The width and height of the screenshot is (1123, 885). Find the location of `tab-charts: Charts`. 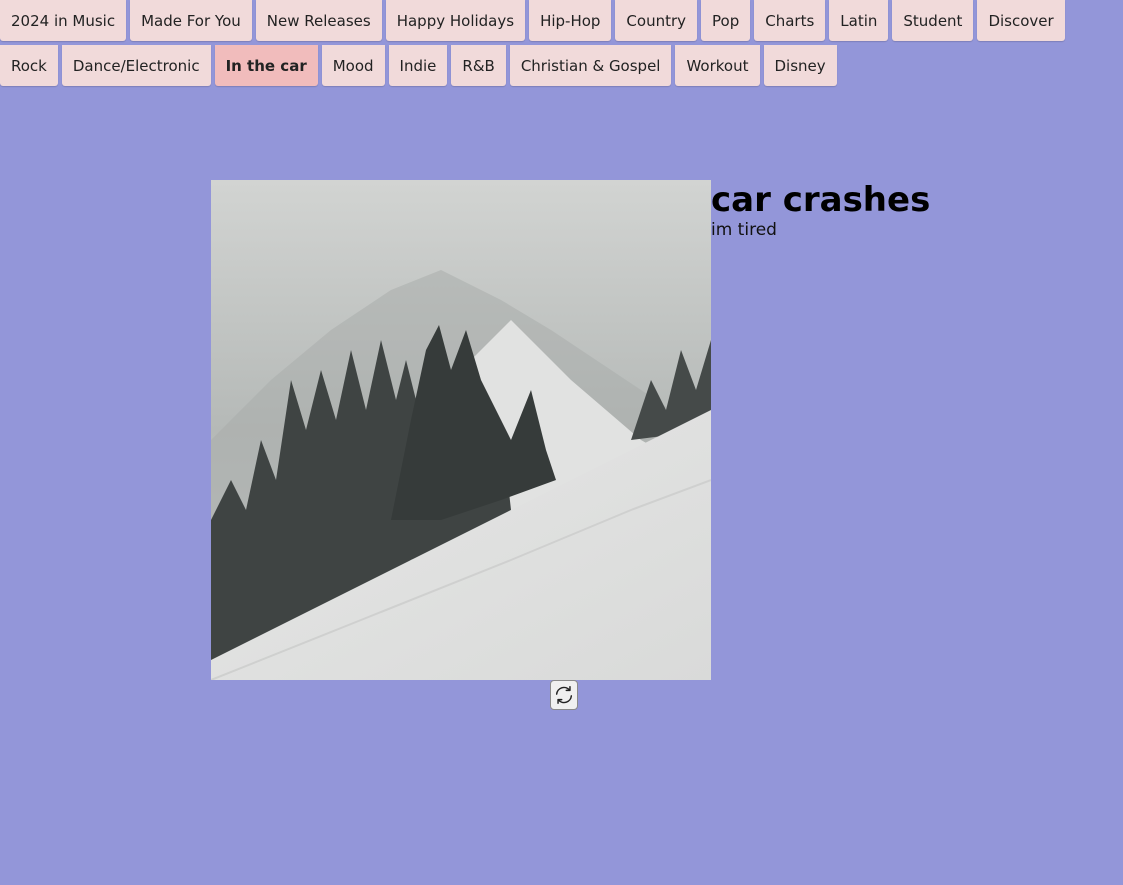

tab-charts: Charts is located at coordinates (790, 20).